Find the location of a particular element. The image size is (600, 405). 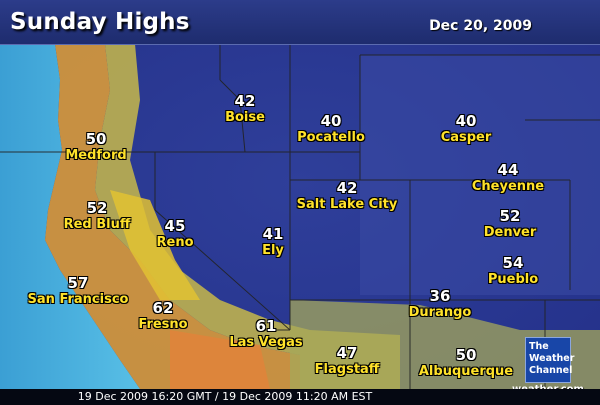

city-label: 45 Reno is located at coordinates (175, 234).